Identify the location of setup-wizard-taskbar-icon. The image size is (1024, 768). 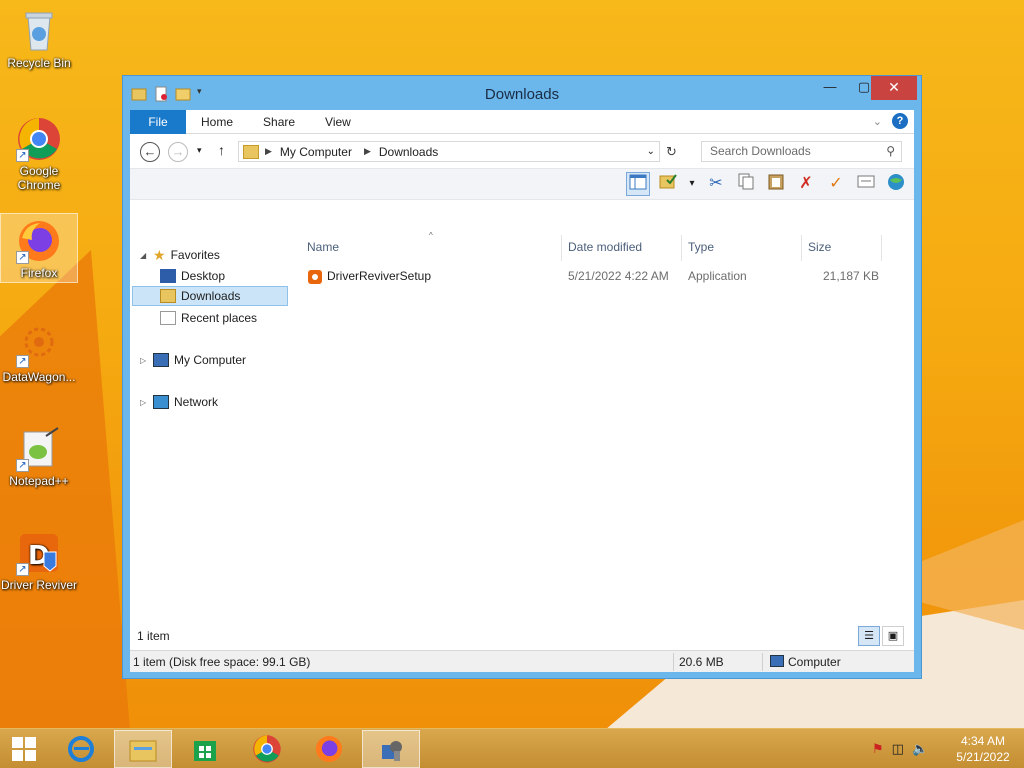
(391, 749).